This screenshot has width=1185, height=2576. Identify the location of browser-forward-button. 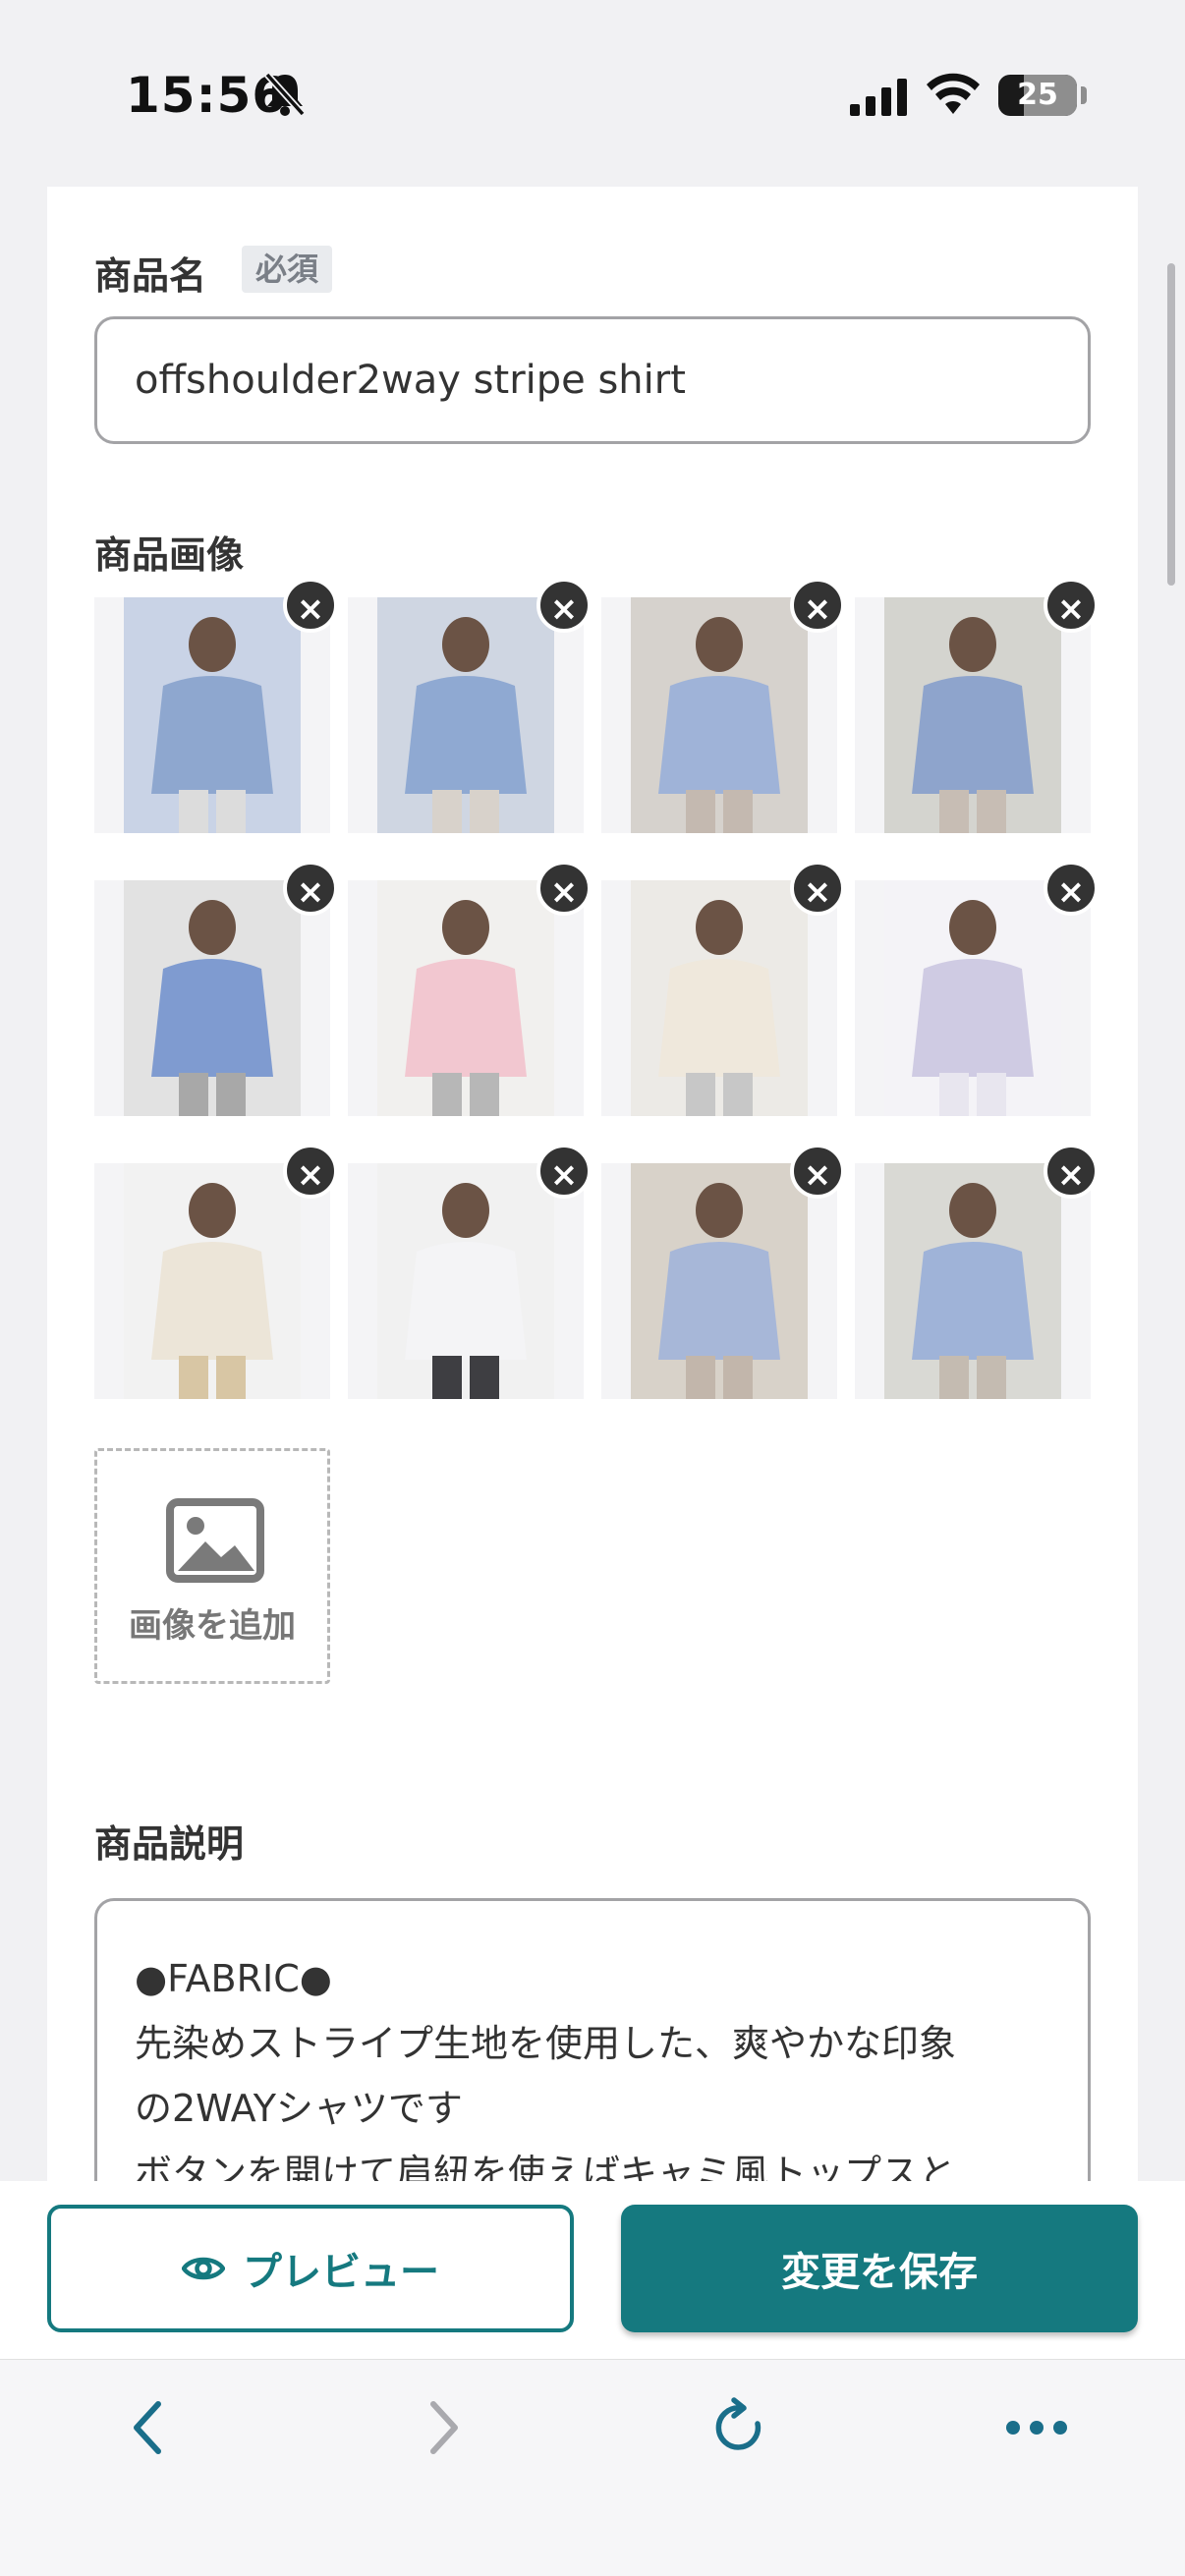
(443, 2427).